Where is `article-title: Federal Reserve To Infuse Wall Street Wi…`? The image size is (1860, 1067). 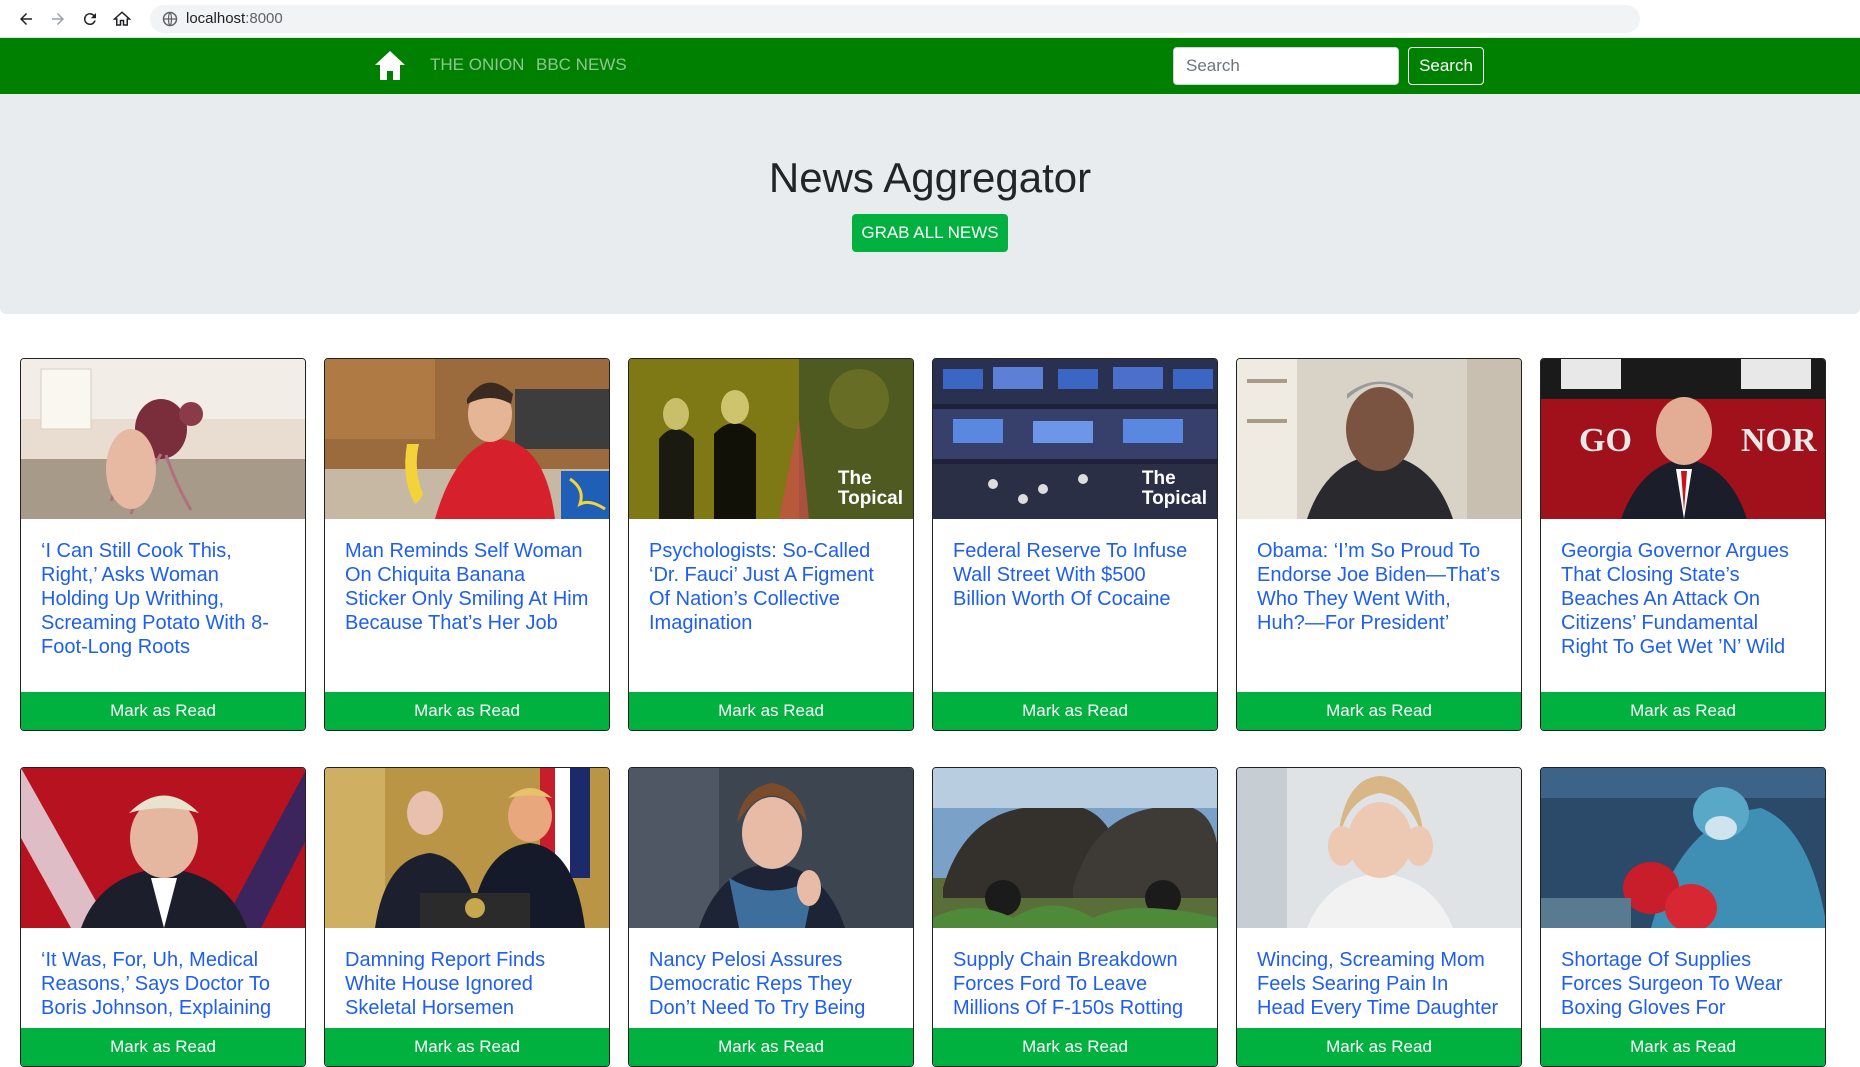 article-title: Federal Reserve To Infuse Wall Street Wi… is located at coordinates (1075, 575).